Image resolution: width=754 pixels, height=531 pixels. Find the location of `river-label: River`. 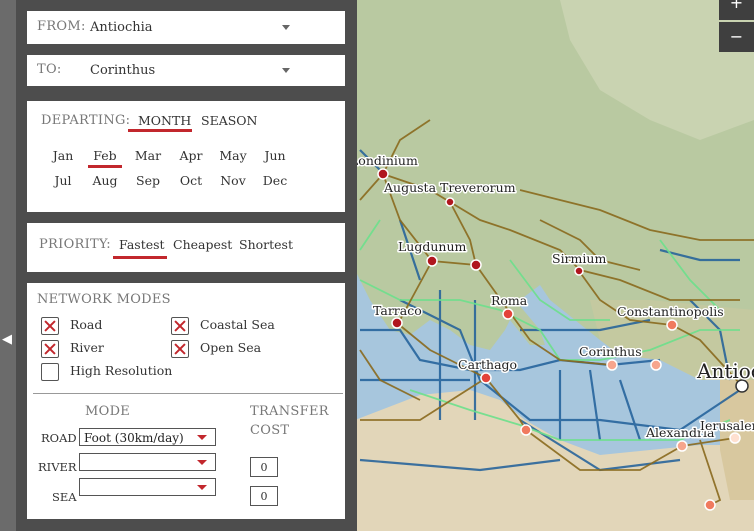

river-label: River is located at coordinates (87, 347).